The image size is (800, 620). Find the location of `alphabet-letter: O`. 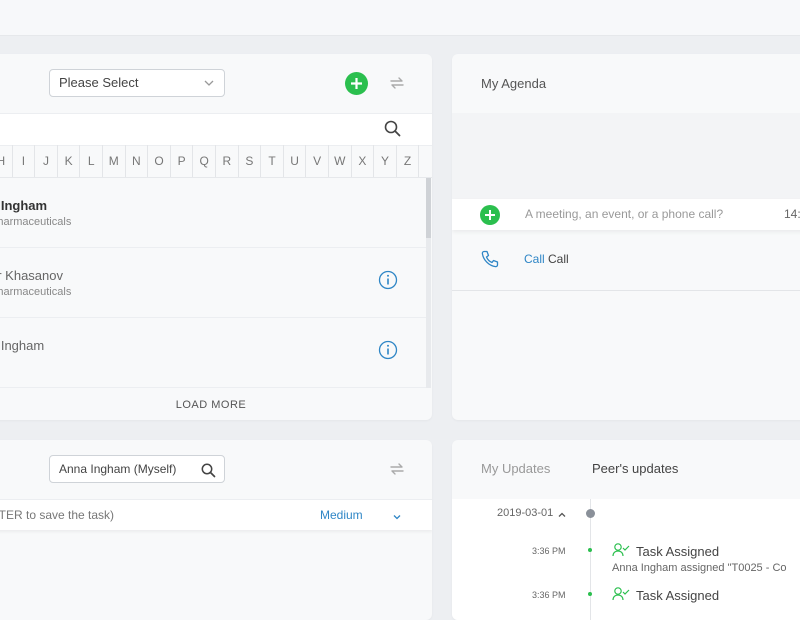

alphabet-letter: O is located at coordinates (159, 161).